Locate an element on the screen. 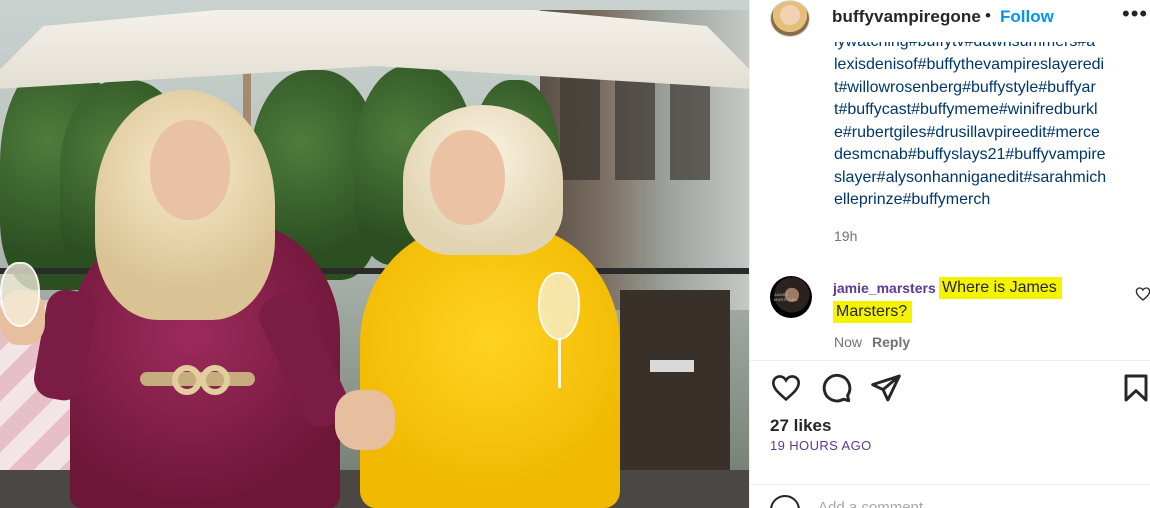 The image size is (1150, 508). caption-line: lywatching#buffytv#dawnsummers#a is located at coordinates (984, 48).